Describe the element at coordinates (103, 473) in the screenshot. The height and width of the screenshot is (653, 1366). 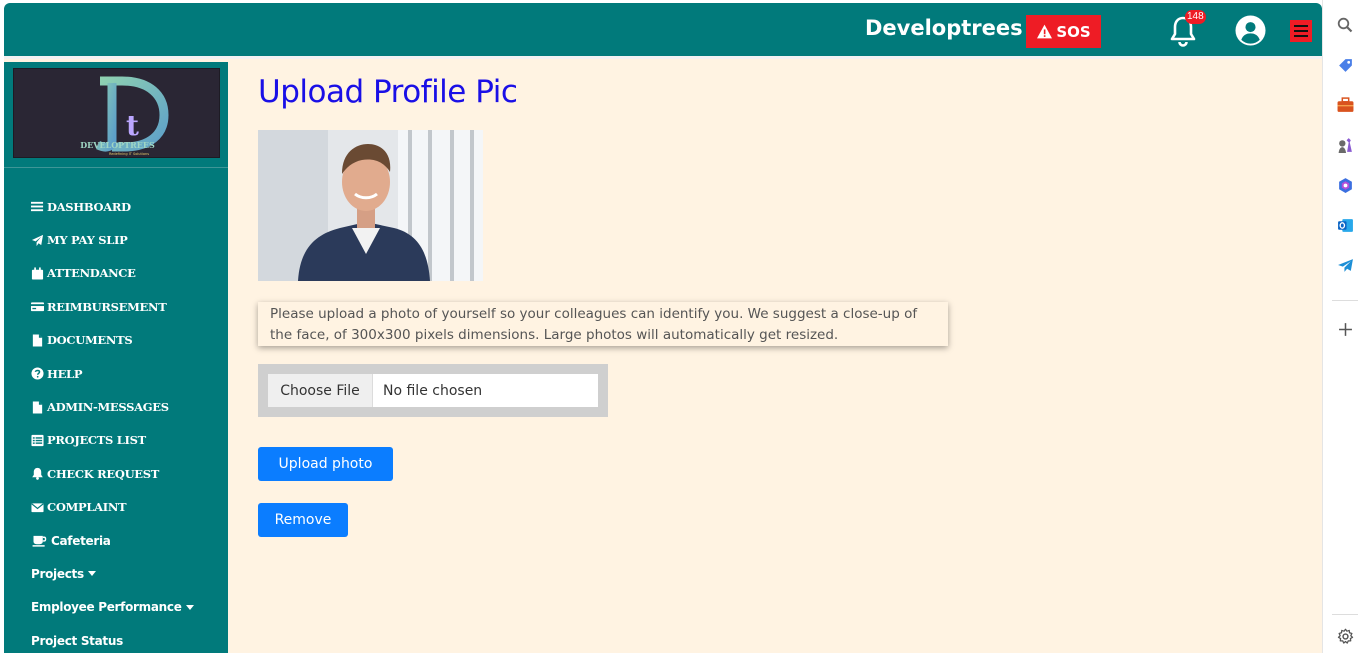
I see `sidebar-item-label: CHECK REQUEST` at that location.